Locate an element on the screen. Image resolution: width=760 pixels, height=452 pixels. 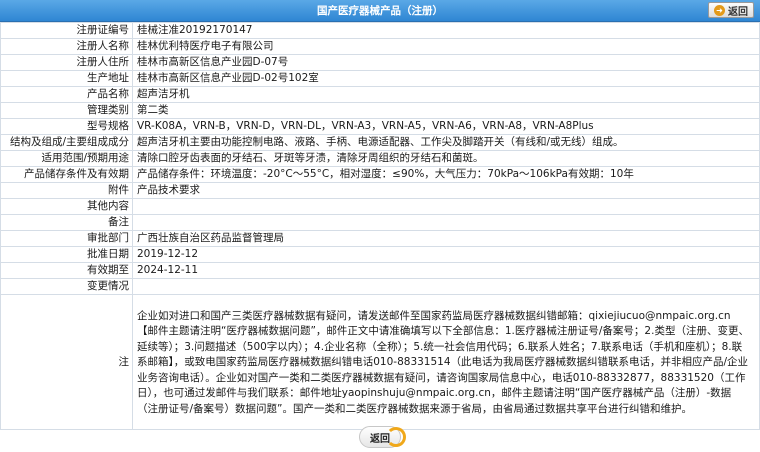
back-button-bottom: 返回 is located at coordinates (382, 437).